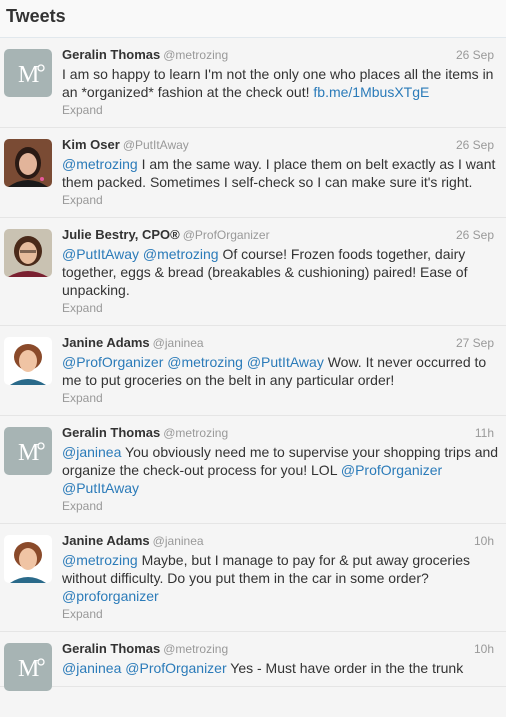 The width and height of the screenshot is (506, 717). I want to click on author-handle: @ProfOrganizer, so click(226, 235).